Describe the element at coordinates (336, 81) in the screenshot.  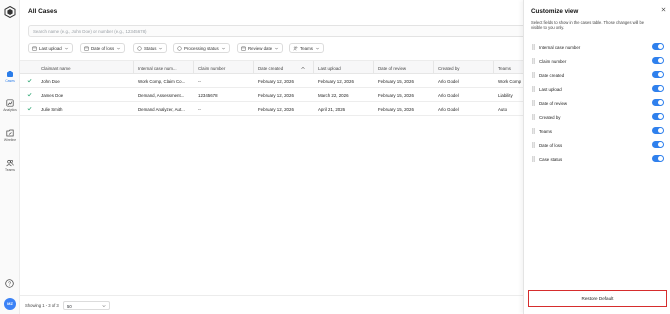
I see `cell-last-upload: February 12, 2026` at that location.